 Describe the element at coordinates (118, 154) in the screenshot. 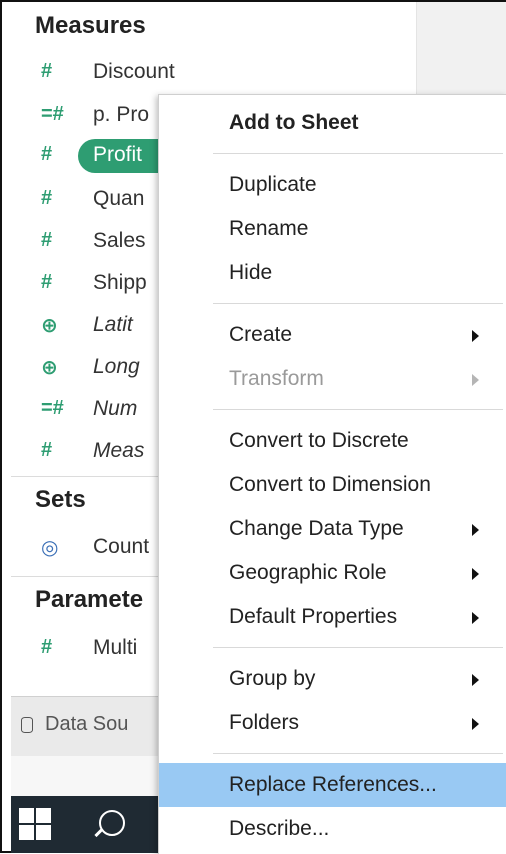

I see `field-label: Profit` at that location.